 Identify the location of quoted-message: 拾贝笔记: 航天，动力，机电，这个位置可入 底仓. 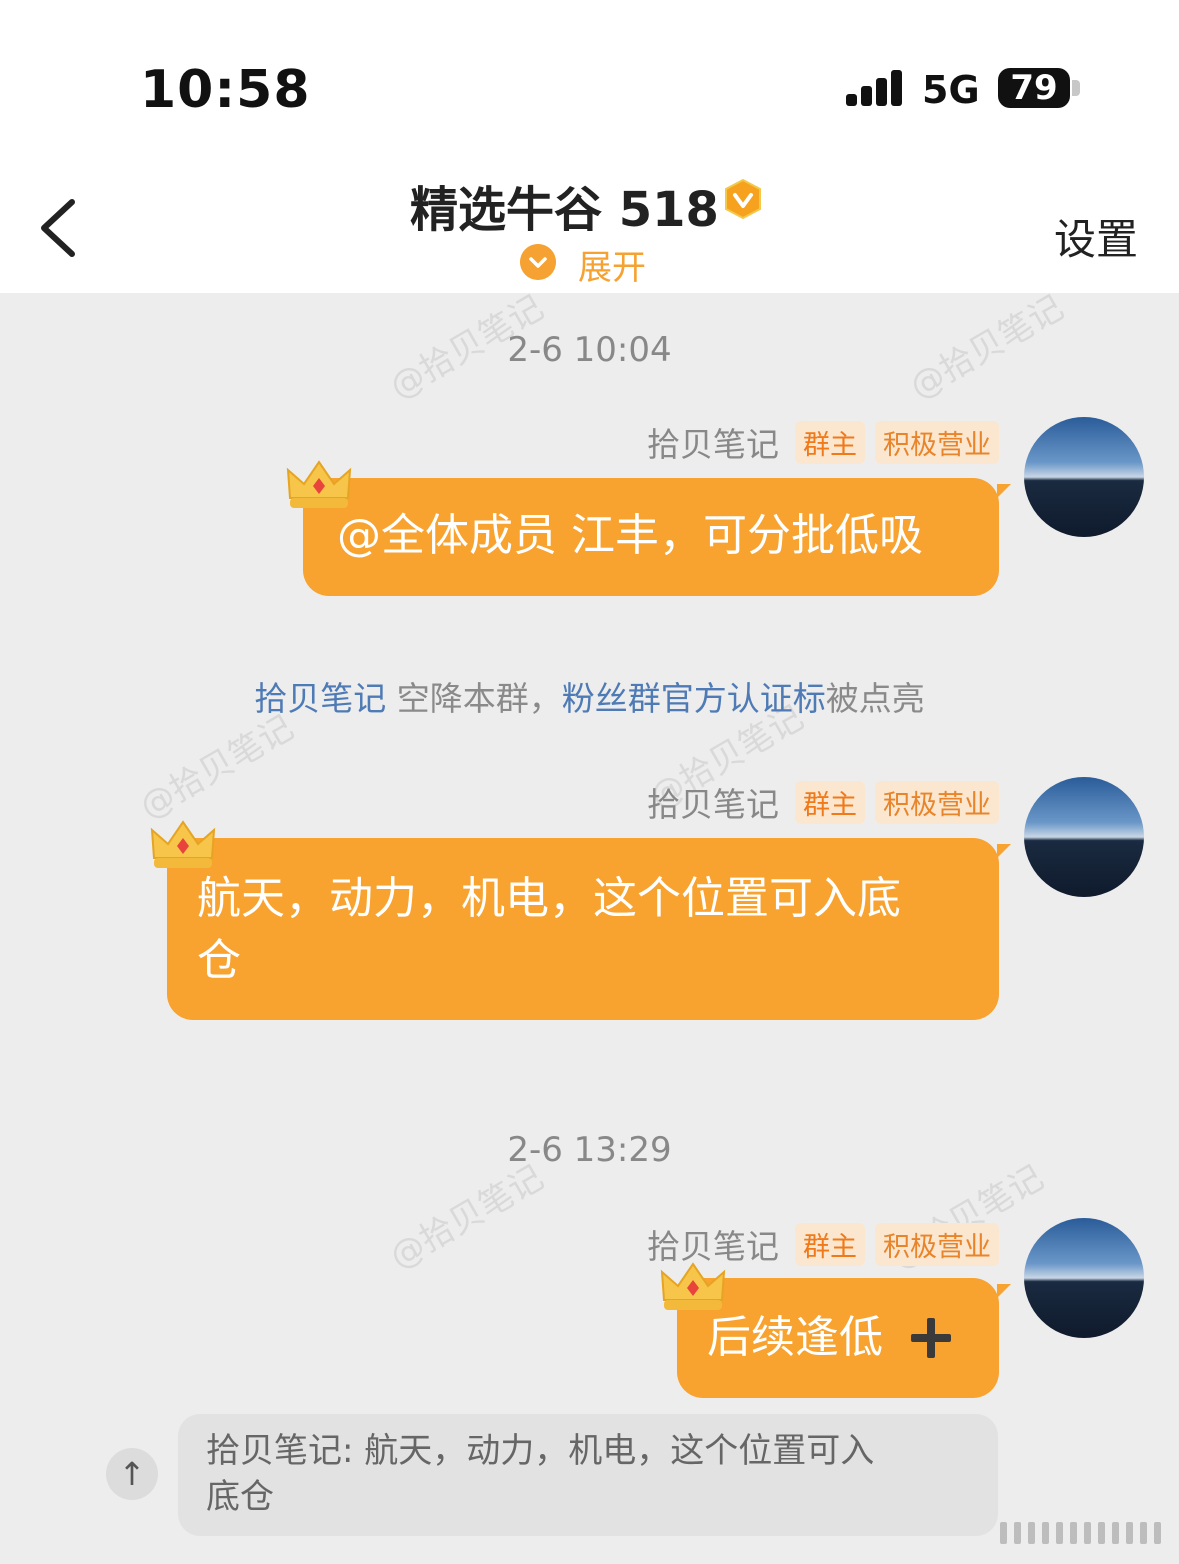
(588, 1475).